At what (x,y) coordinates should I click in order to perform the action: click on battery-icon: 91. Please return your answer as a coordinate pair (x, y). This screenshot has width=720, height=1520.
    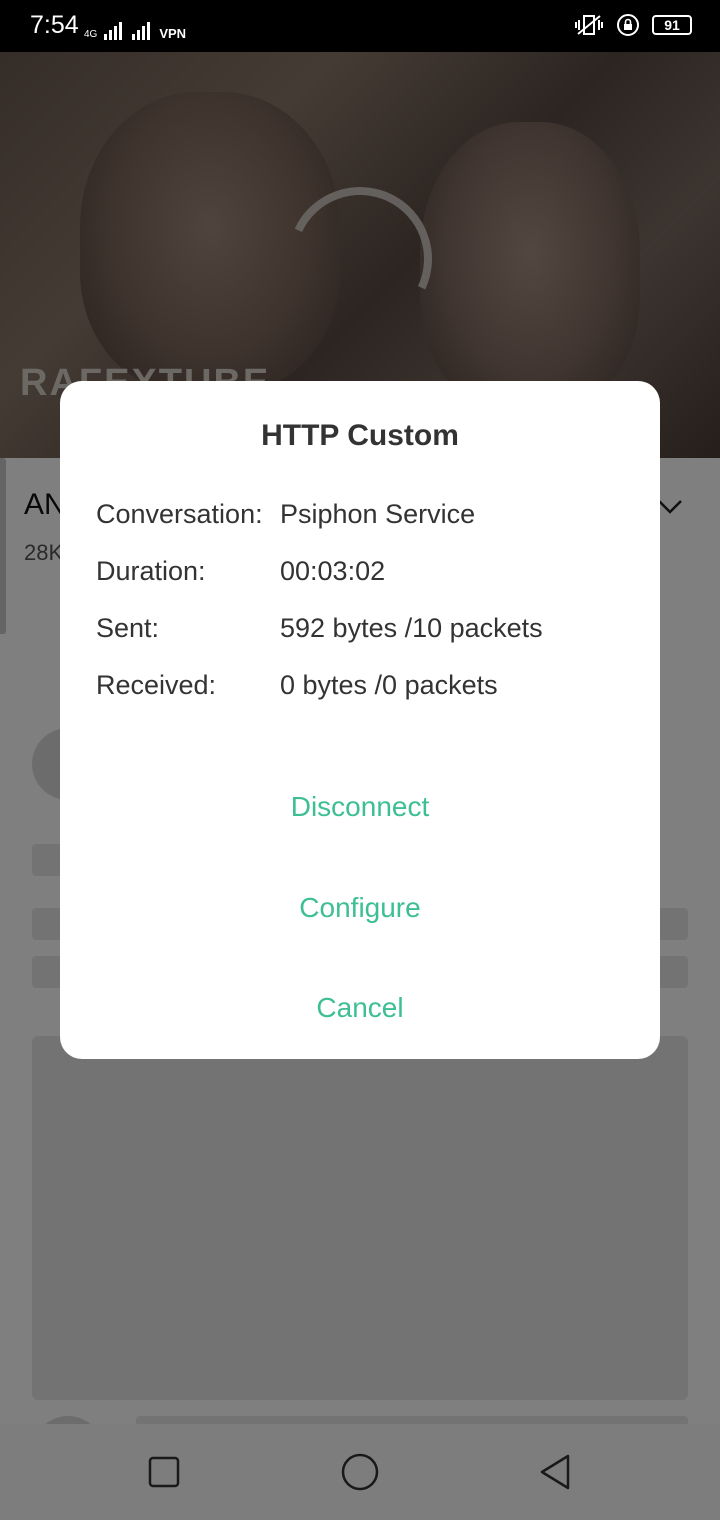
    Looking at the image, I should click on (672, 25).